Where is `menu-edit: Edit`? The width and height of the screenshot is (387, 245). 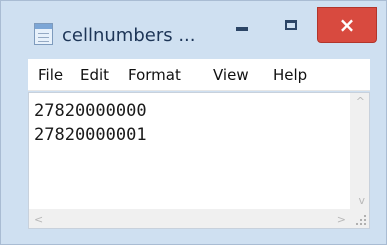
menu-edit: Edit is located at coordinates (94, 75).